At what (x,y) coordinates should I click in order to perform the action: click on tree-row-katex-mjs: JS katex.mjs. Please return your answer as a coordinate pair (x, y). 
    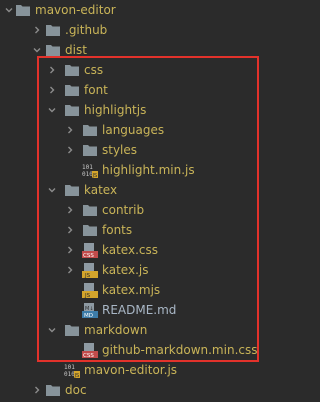
    Looking at the image, I should click on (141, 290).